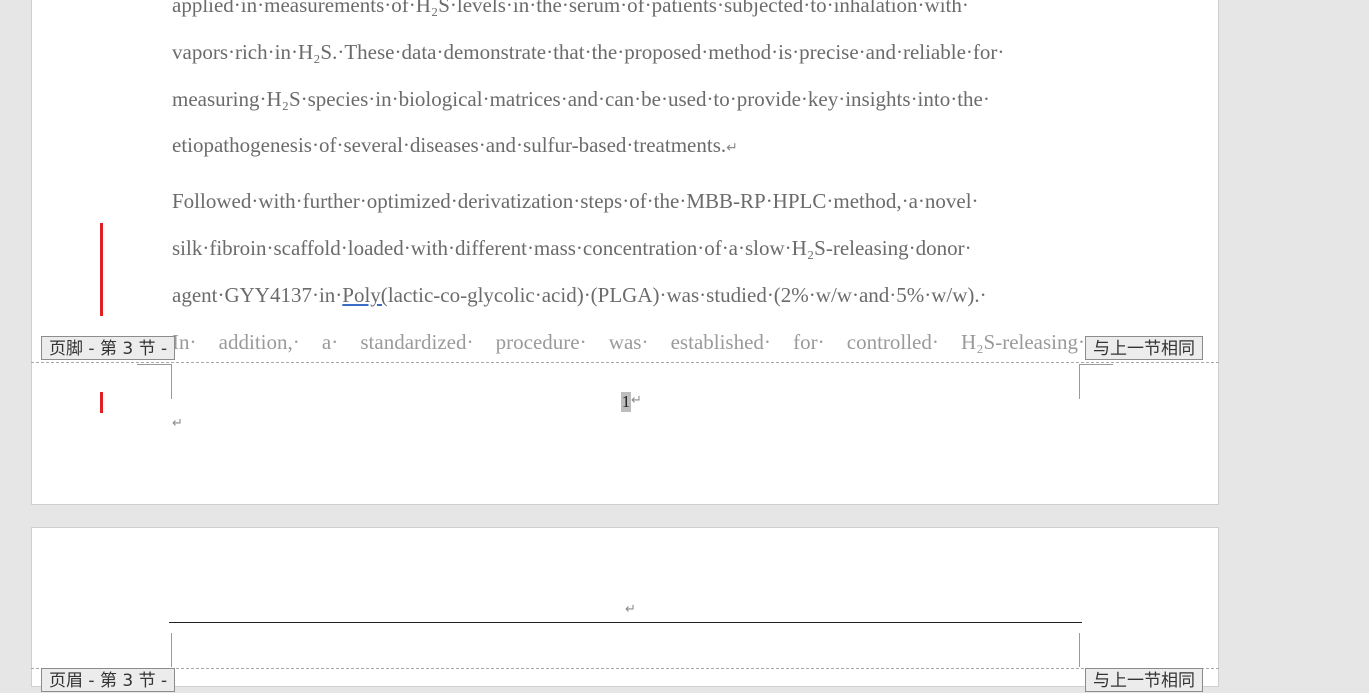 Image resolution: width=1369 pixels, height=693 pixels. What do you see at coordinates (365, 295) in the screenshot?
I see `spellcheck-underlined-word: Poly(` at bounding box center [365, 295].